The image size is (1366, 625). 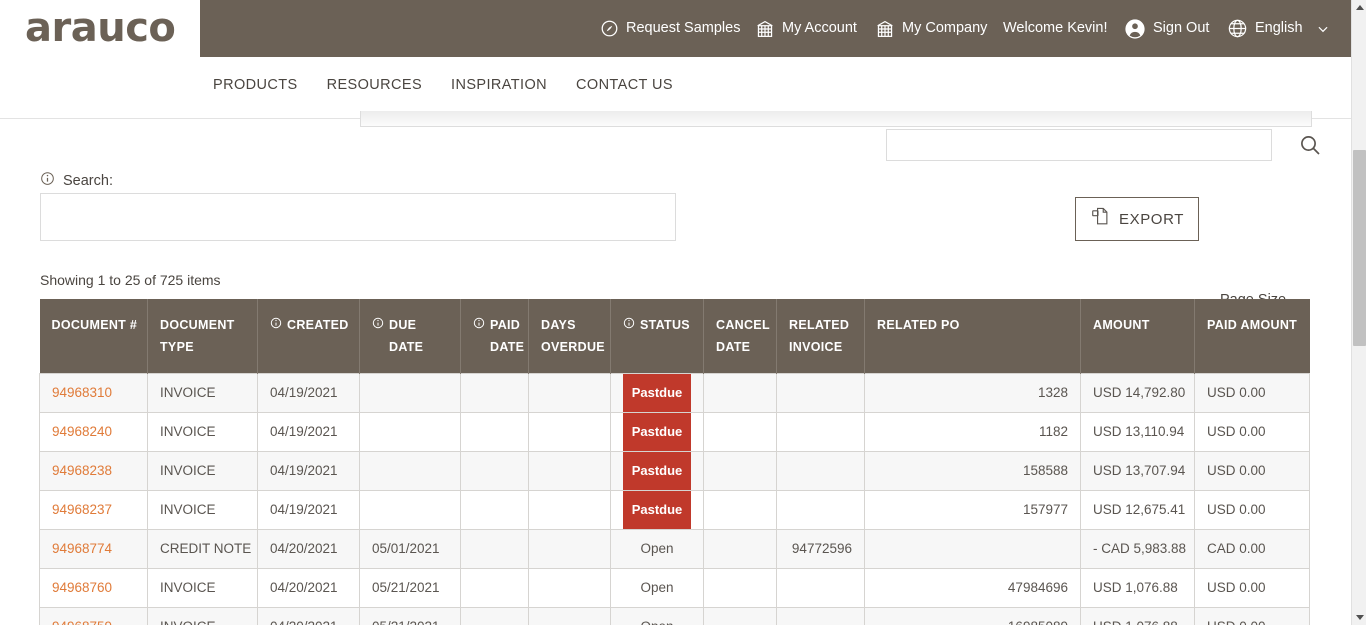 What do you see at coordinates (318, 325) in the screenshot?
I see `column-label: CREATED` at bounding box center [318, 325].